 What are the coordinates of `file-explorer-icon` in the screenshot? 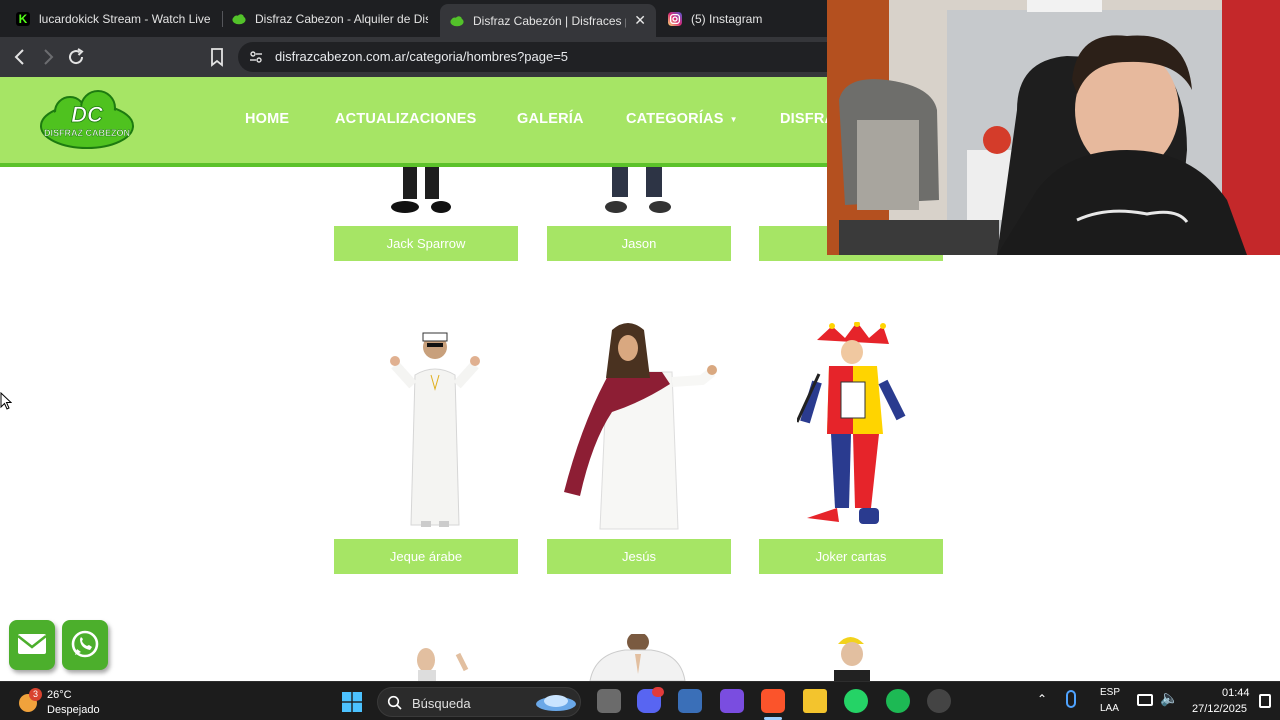 It's located at (815, 701).